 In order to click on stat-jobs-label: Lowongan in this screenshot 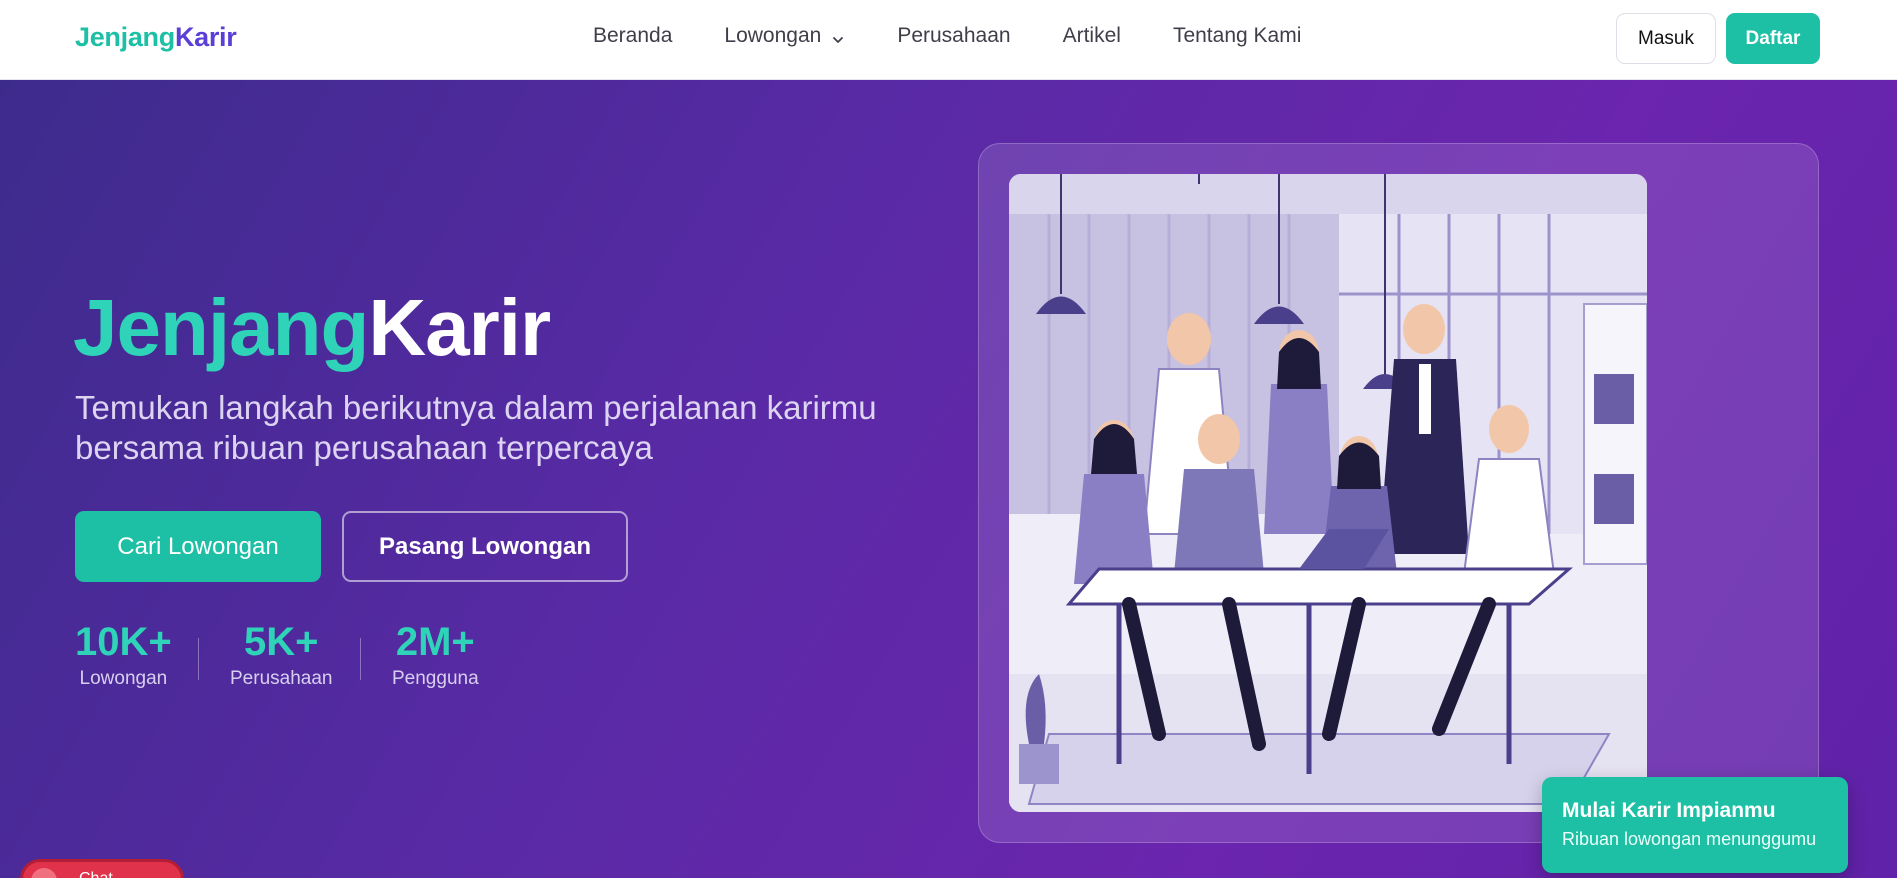, I will do `click(123, 678)`.